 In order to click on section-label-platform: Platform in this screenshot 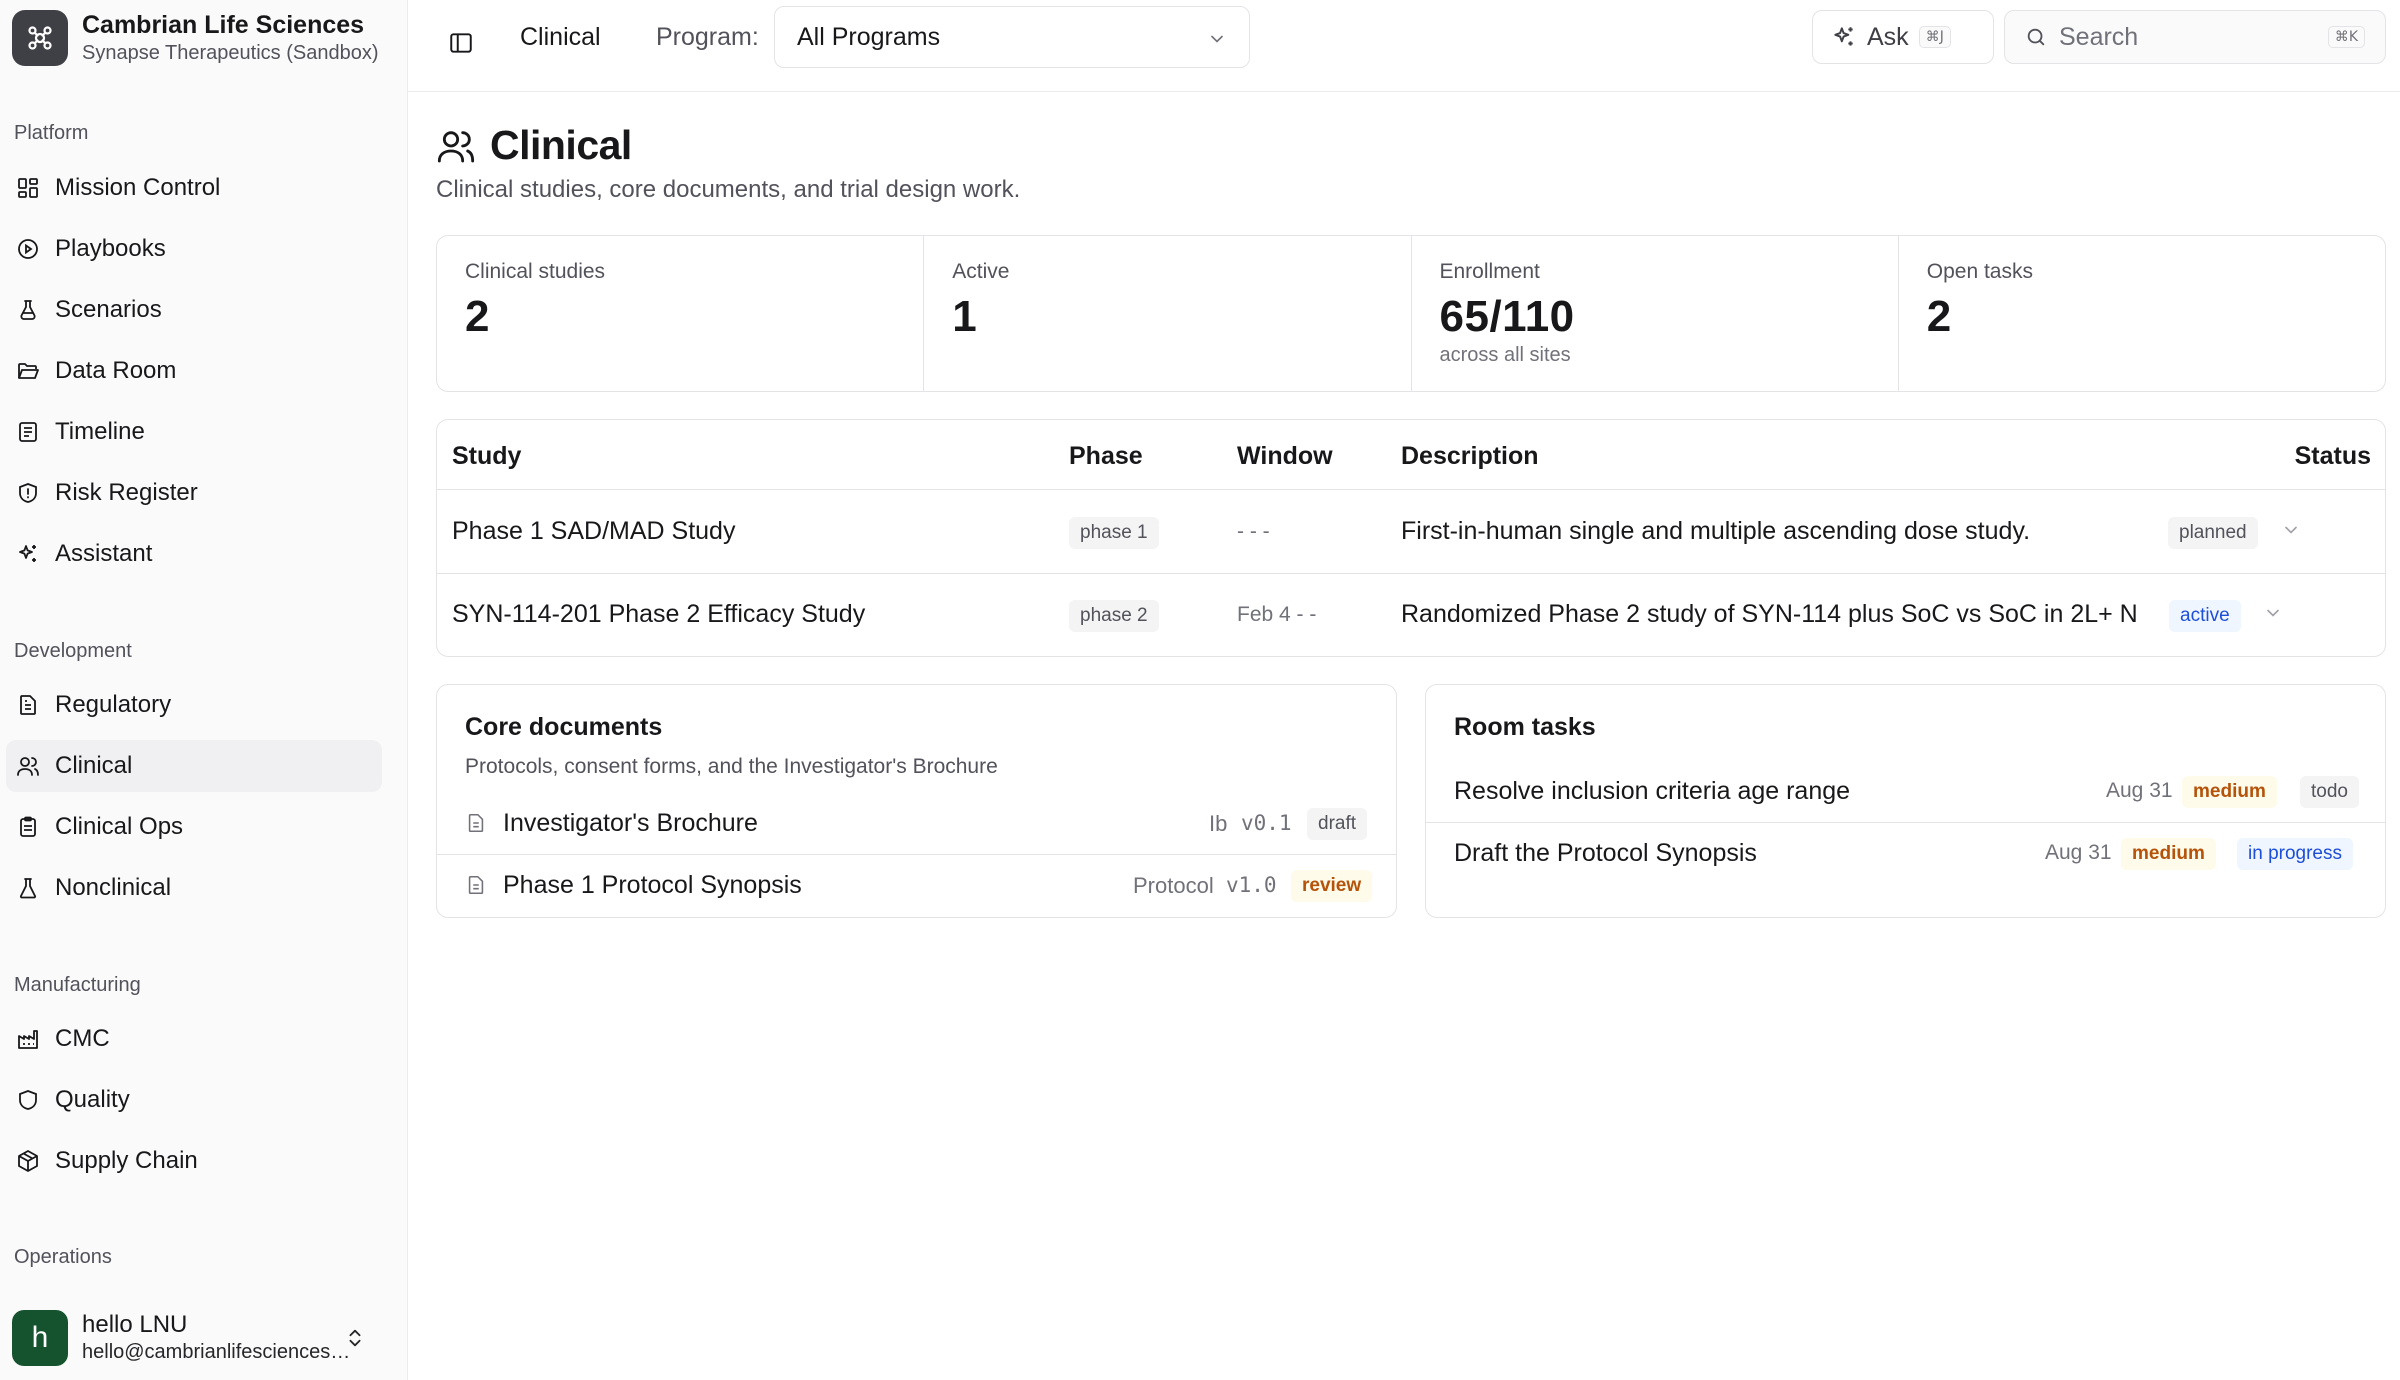, I will do `click(51, 133)`.